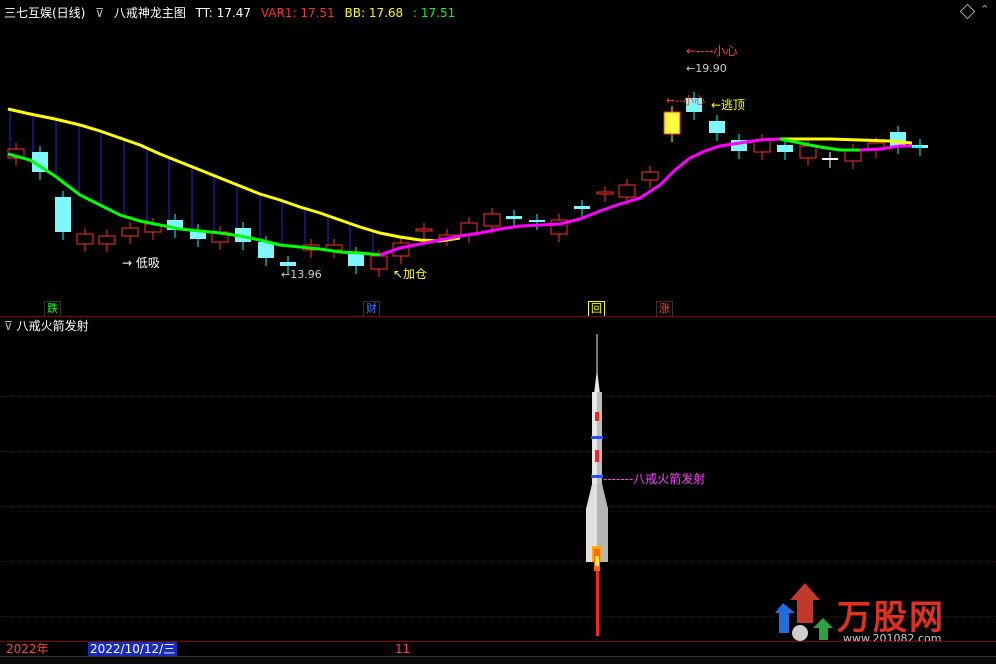 This screenshot has width=996, height=664. Describe the element at coordinates (141, 263) in the screenshot. I see `low-buy-annotation: → 低吸` at that location.